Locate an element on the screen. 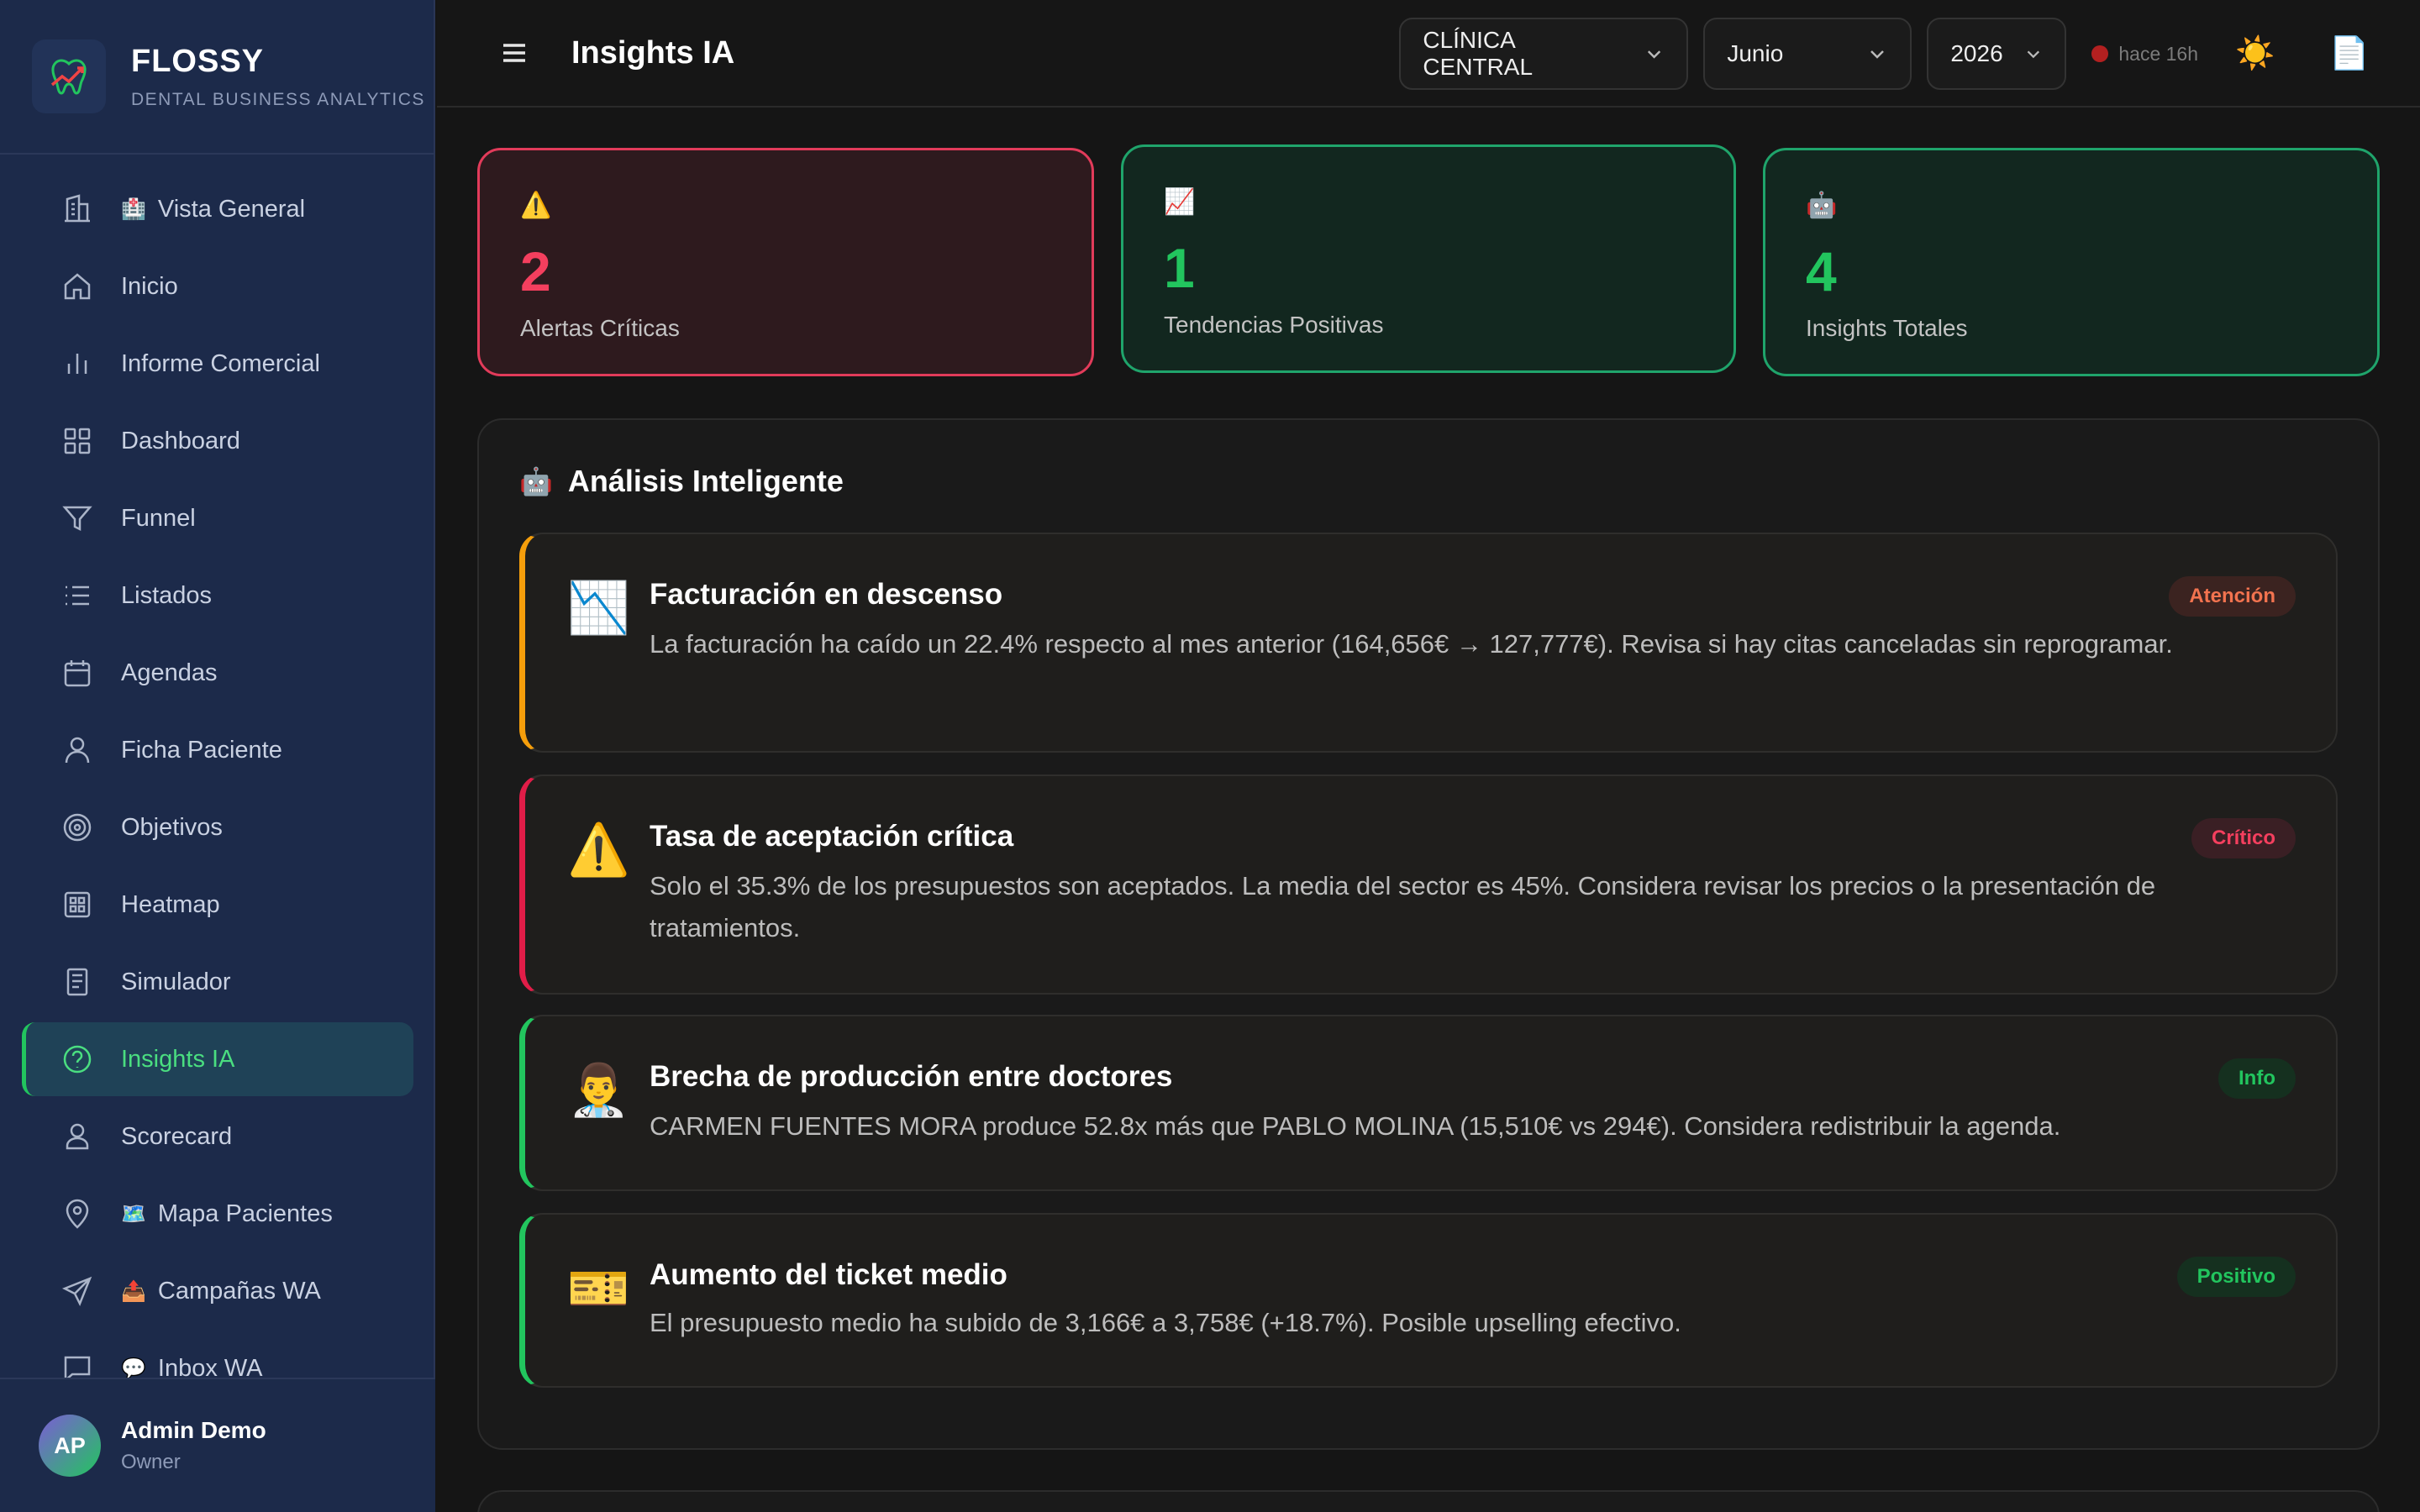 The width and height of the screenshot is (2420, 1512). clinic-select-value: CLÍNICA CENTRAL is located at coordinates (1478, 53).